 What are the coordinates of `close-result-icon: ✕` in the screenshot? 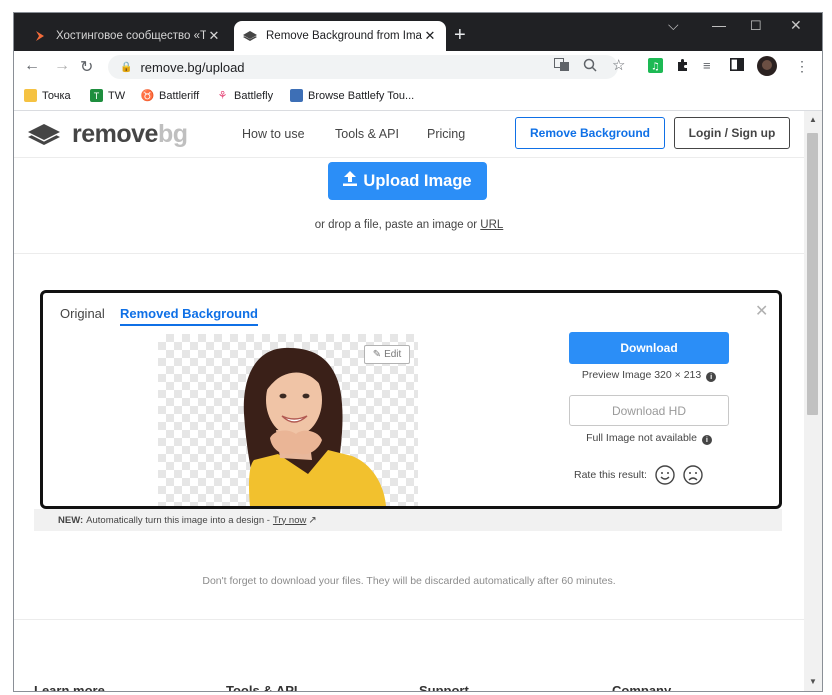 It's located at (761, 311).